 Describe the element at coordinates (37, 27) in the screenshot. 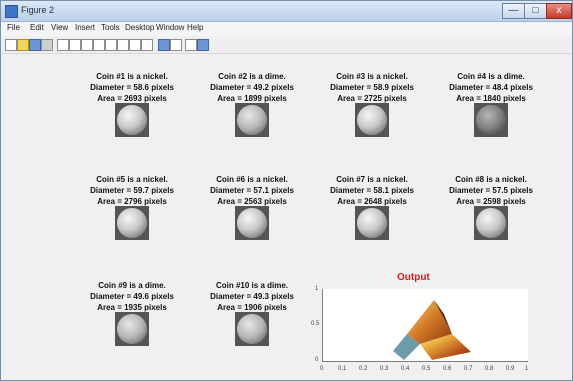

I see `menu-edit: Edit` at that location.